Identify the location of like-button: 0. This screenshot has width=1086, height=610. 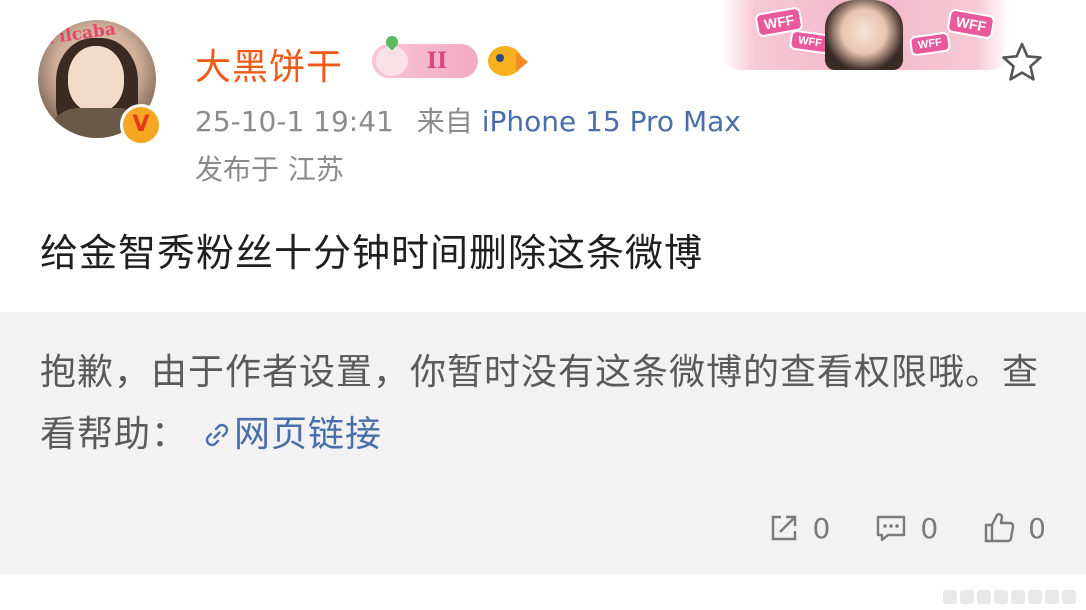
(1014, 528).